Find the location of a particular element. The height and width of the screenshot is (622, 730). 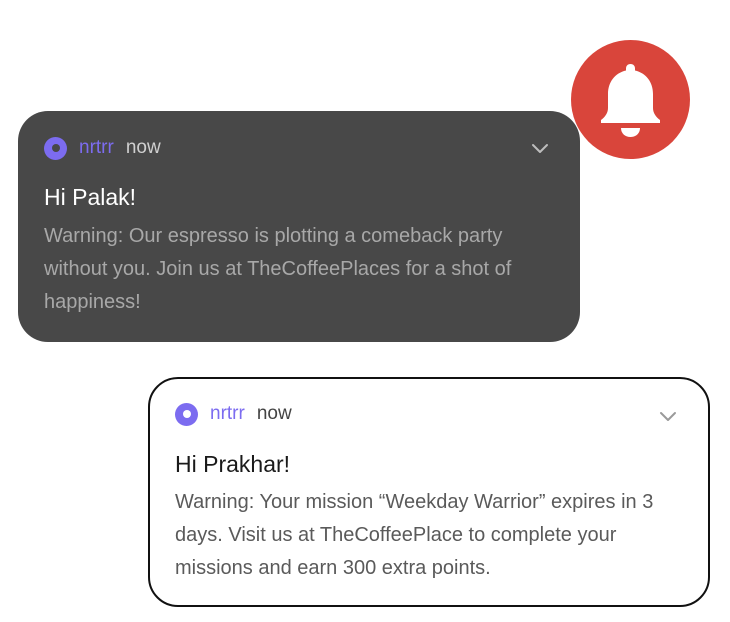

bell-icon is located at coordinates (630, 100).